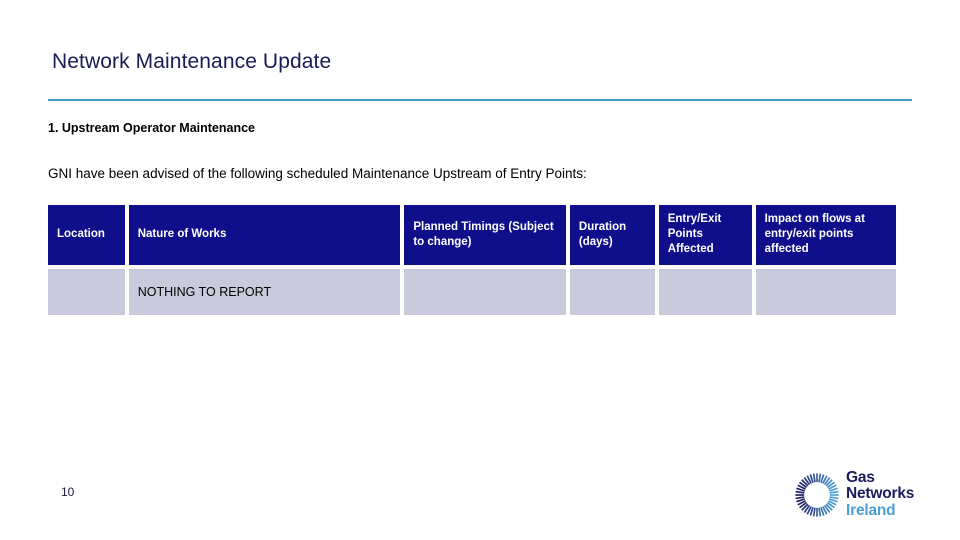  Describe the element at coordinates (264, 291) in the screenshot. I see `cell-nature-of-works: NOTHING TO REPORT` at that location.